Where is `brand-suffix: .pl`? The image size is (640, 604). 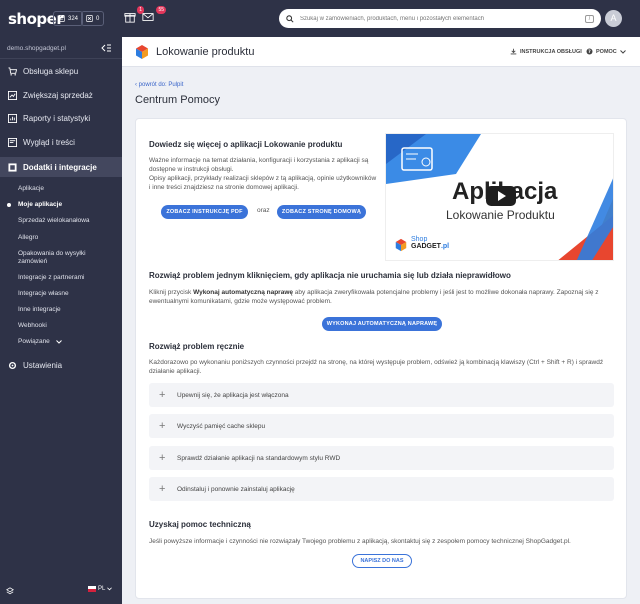 brand-suffix: .pl is located at coordinates (445, 246).